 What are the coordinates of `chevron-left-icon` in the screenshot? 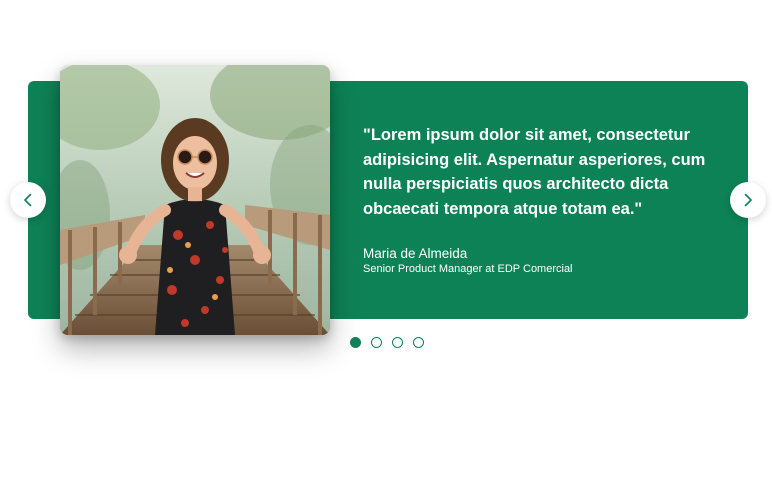 It's located at (28, 200).